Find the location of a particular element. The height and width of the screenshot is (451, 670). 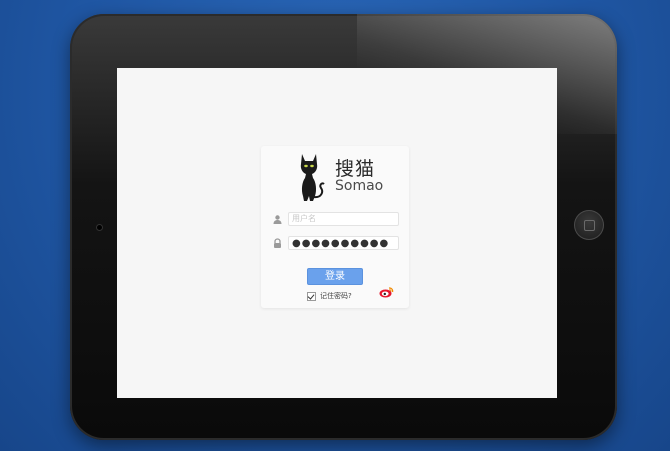

remember-password: 记住密码? is located at coordinates (329, 296).